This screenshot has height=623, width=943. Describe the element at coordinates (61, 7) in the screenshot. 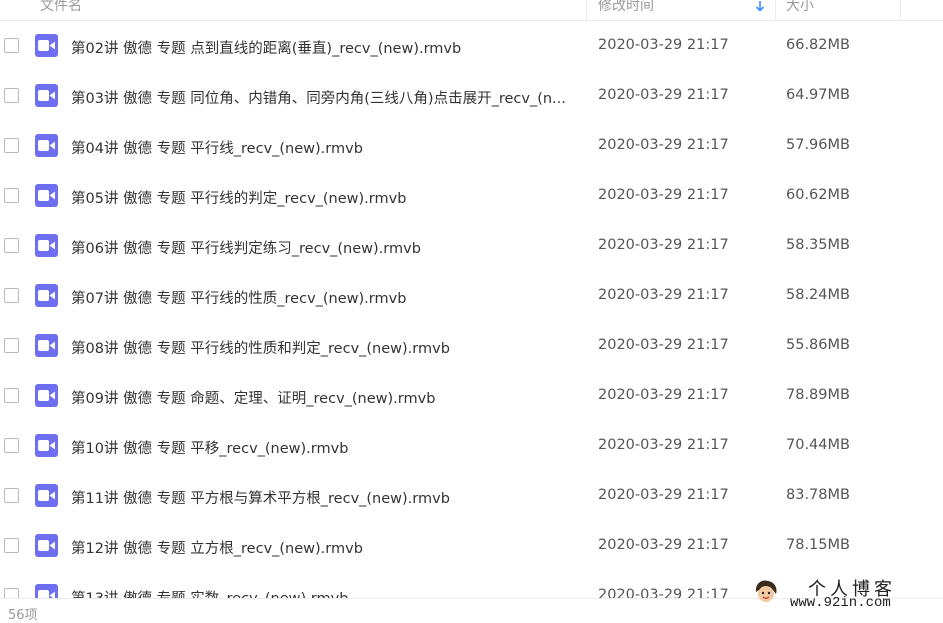

I see `column-name-header: 文件名` at that location.